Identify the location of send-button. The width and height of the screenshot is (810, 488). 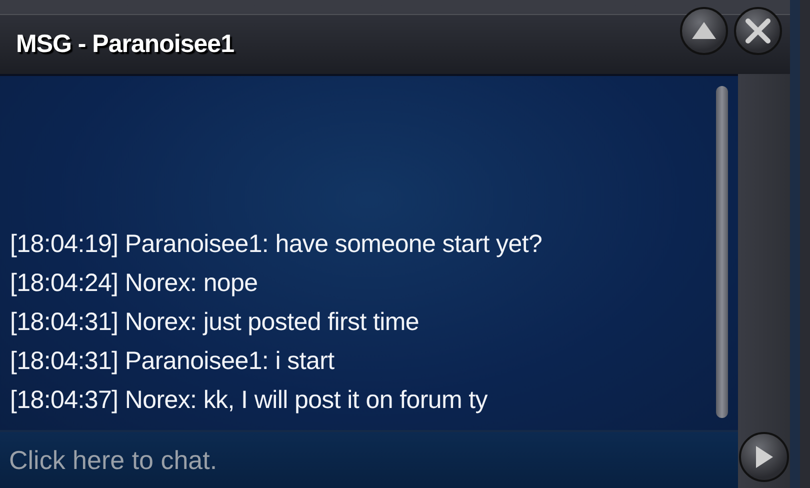
(764, 457).